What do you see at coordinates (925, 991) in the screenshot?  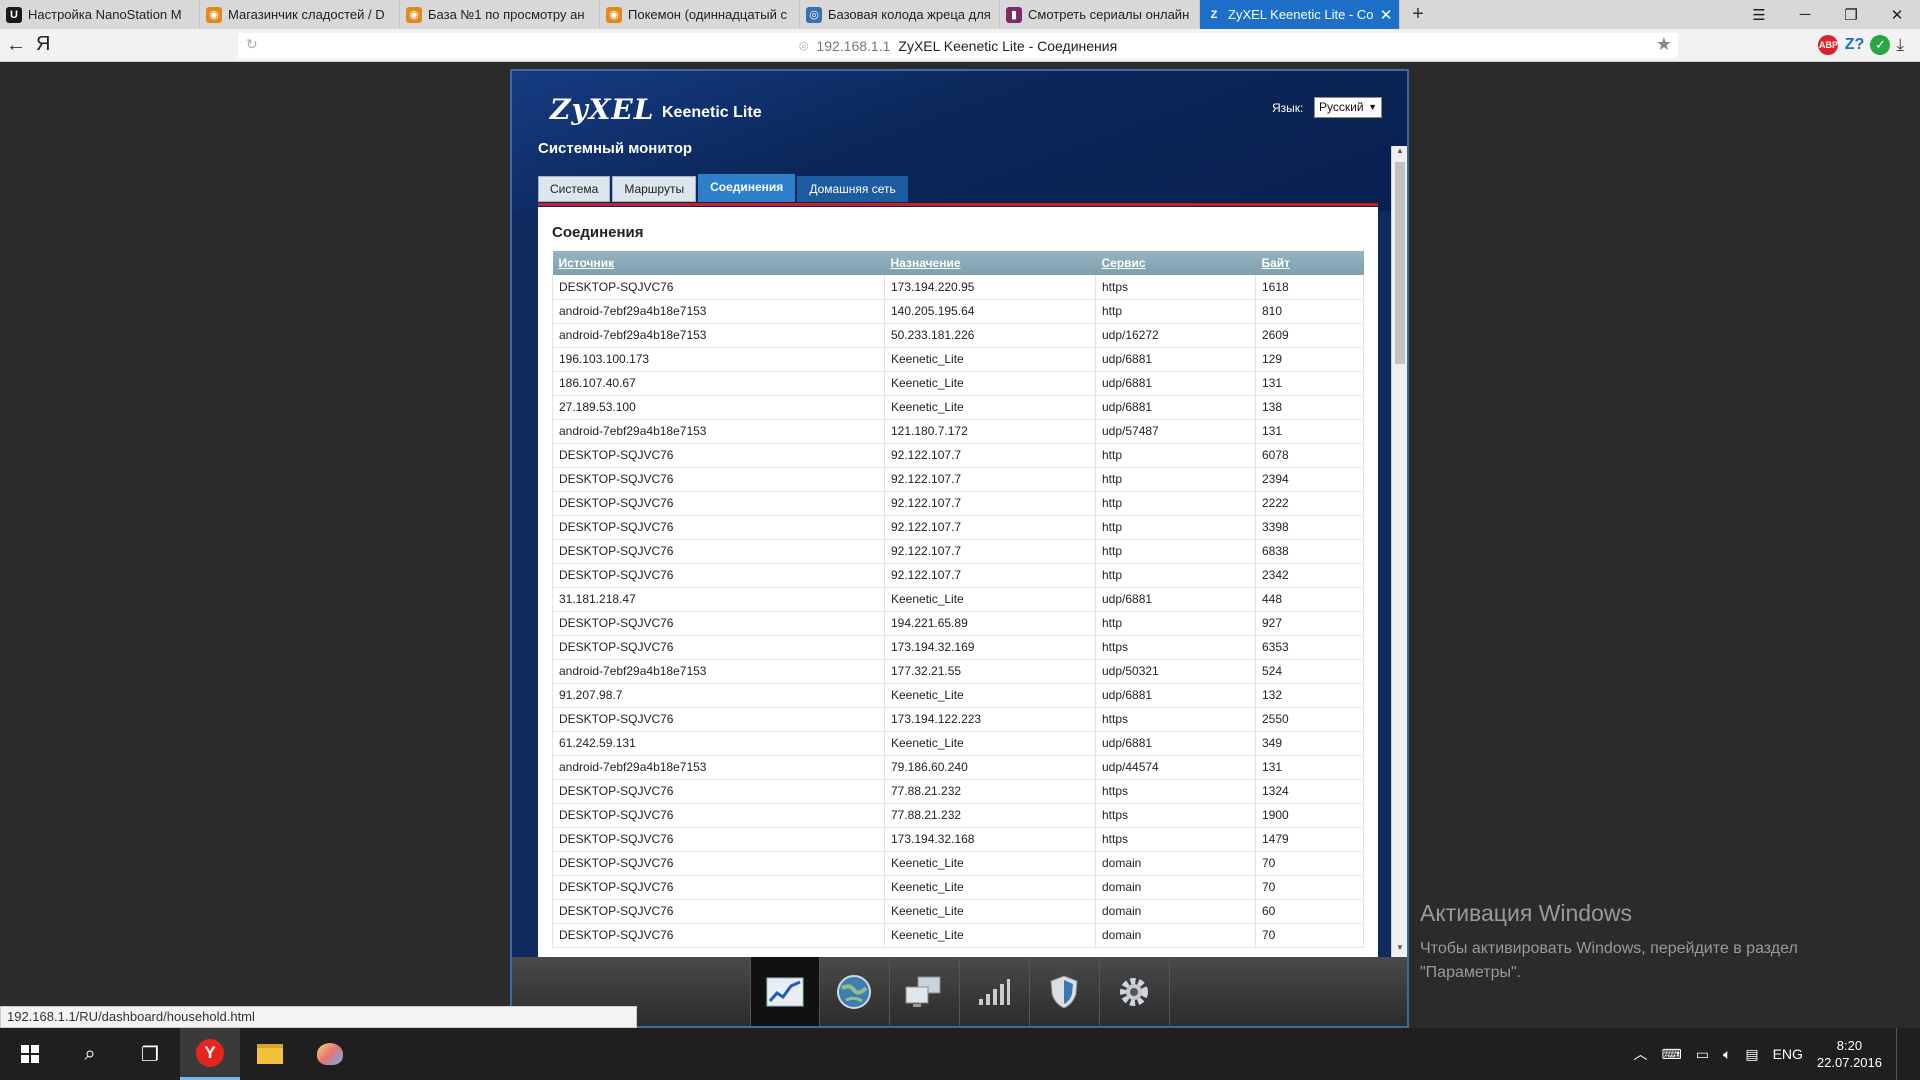 I see `network-computers-icon` at bounding box center [925, 991].